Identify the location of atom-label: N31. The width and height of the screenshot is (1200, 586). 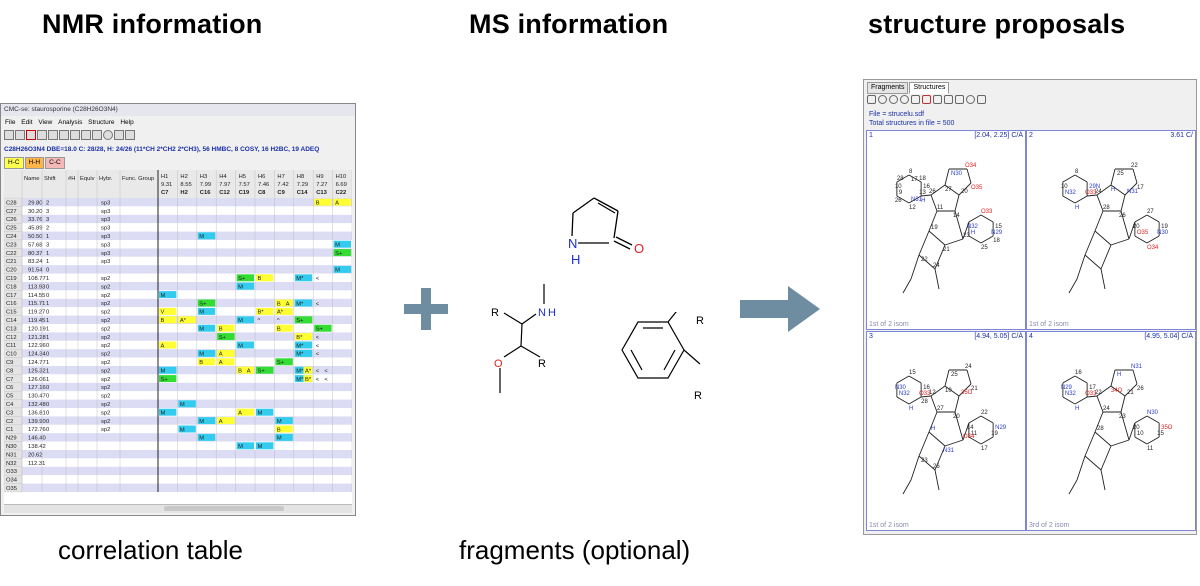
(1137, 367).